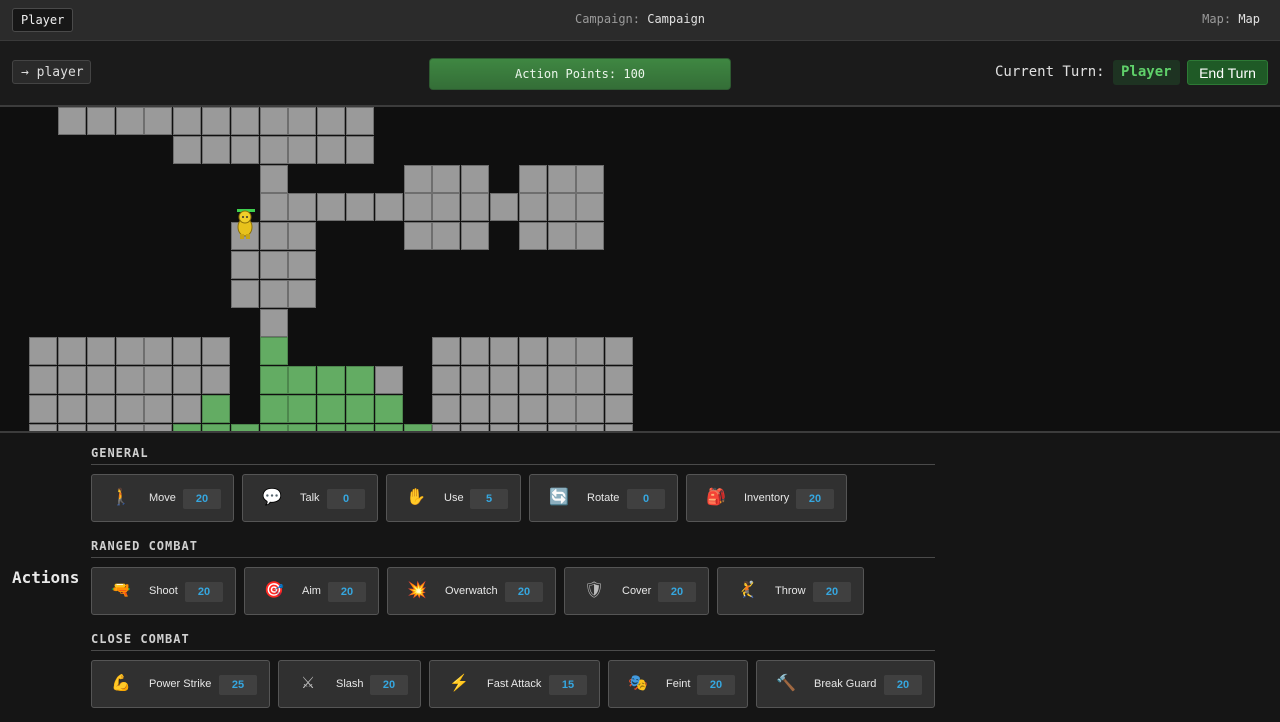 The image size is (1280, 722). What do you see at coordinates (471, 591) in the screenshot?
I see `overwatch-button: 💥 Overwatch 20` at bounding box center [471, 591].